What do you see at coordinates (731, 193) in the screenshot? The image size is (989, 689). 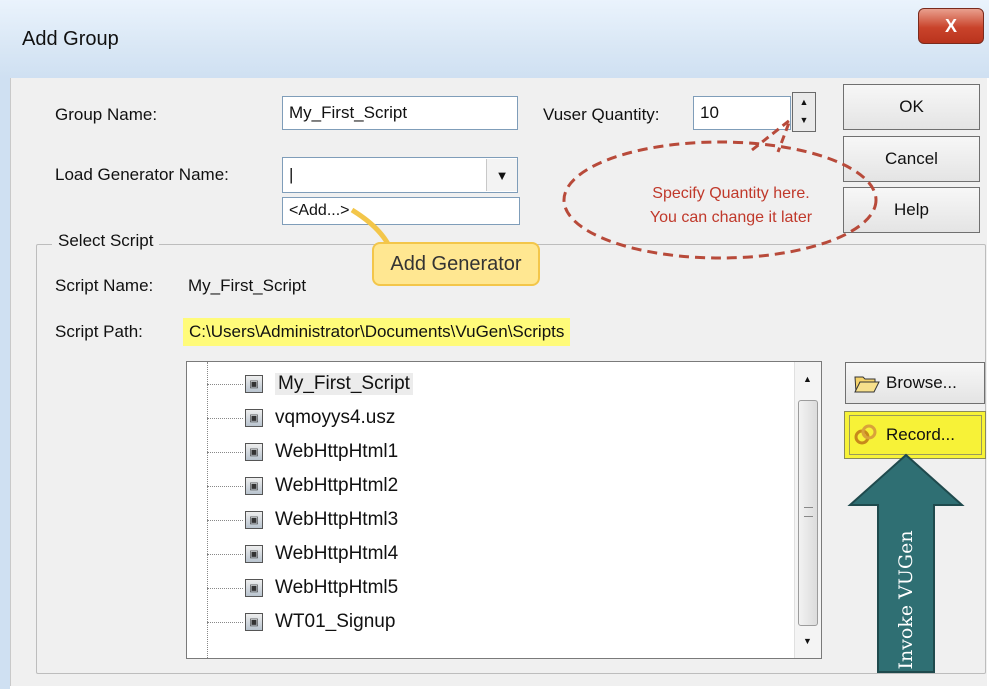 I see `callout-line-1: Specify Quantity here.` at bounding box center [731, 193].